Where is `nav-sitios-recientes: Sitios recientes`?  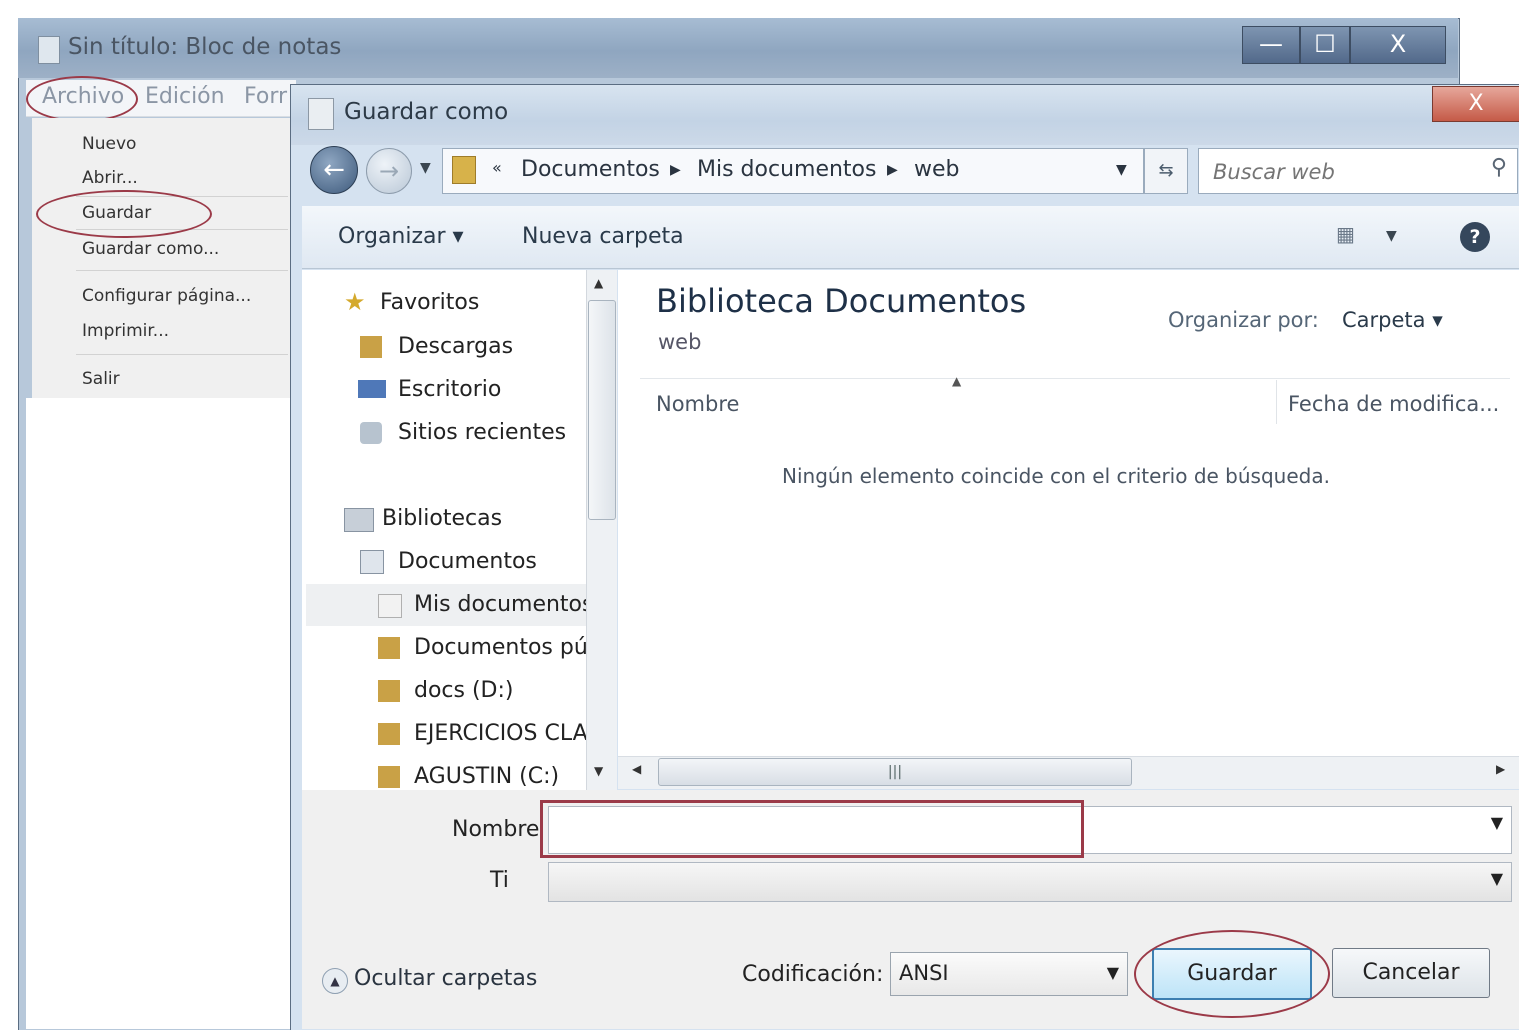
nav-sitios-recientes: Sitios recientes is located at coordinates (482, 432).